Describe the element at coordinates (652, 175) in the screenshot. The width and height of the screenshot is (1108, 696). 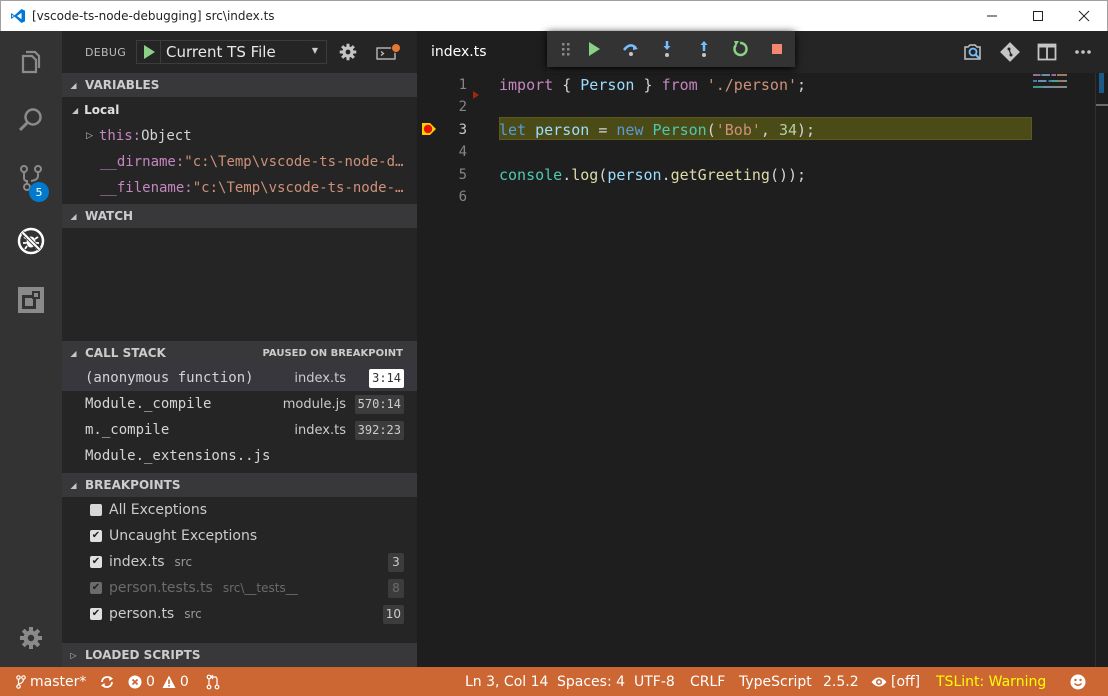
I see `code-text: console.log(person.getGreeting());` at that location.